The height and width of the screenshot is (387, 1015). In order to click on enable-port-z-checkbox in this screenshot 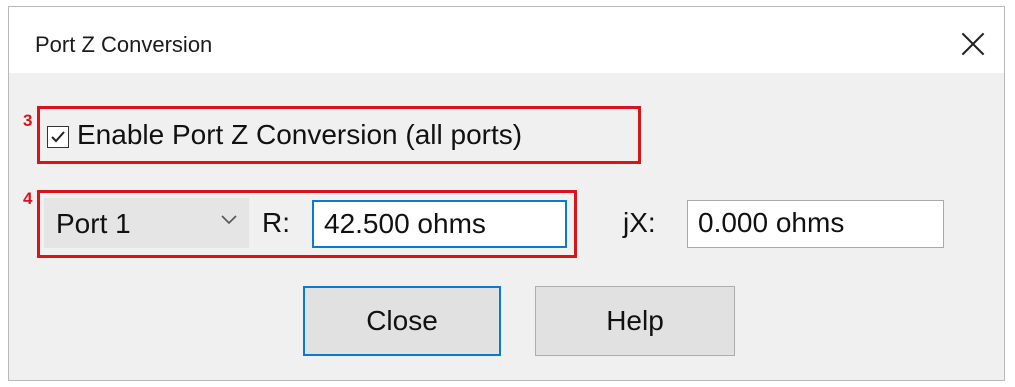, I will do `click(58, 137)`.